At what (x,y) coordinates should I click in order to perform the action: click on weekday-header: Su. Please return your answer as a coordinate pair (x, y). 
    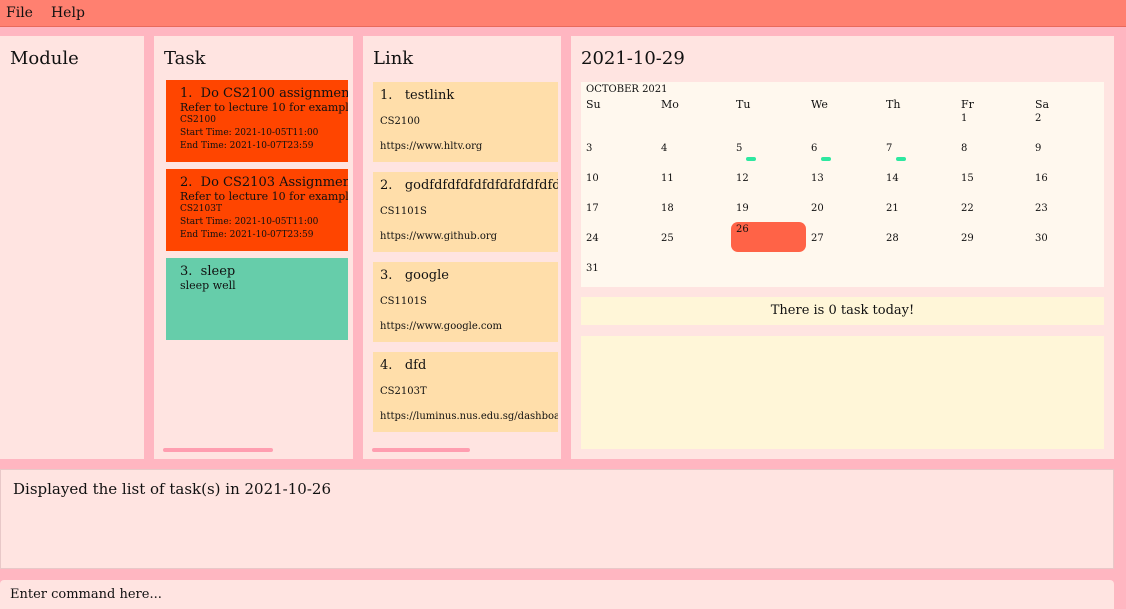
    Looking at the image, I should click on (593, 104).